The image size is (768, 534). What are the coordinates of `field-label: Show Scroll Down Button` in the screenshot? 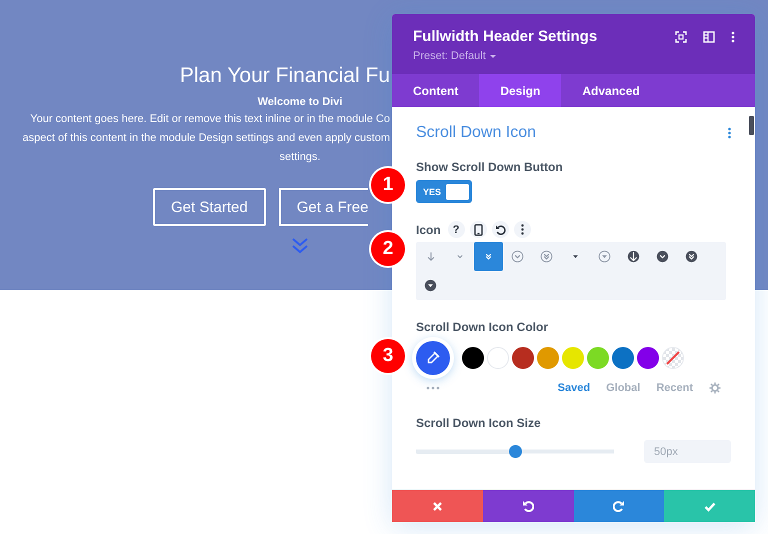 It's located at (490, 167).